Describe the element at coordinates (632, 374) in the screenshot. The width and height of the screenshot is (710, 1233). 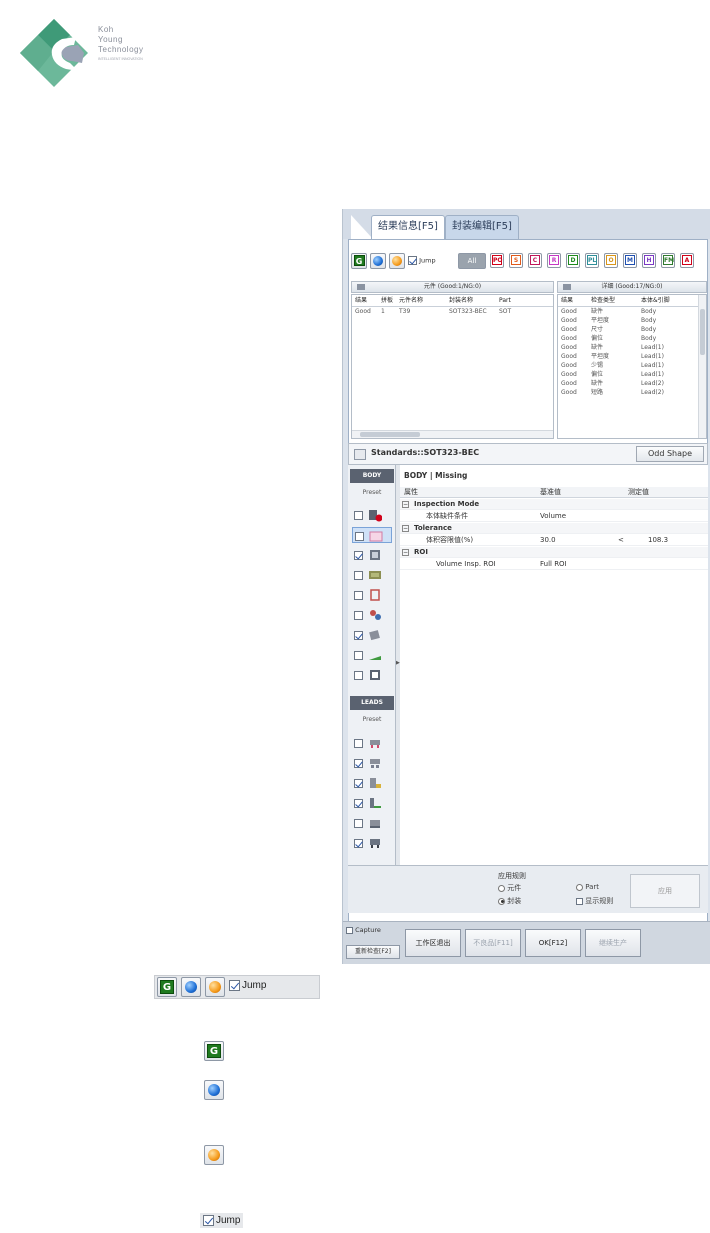
I see `table-row: Good 偏位 Lead(1)` at that location.